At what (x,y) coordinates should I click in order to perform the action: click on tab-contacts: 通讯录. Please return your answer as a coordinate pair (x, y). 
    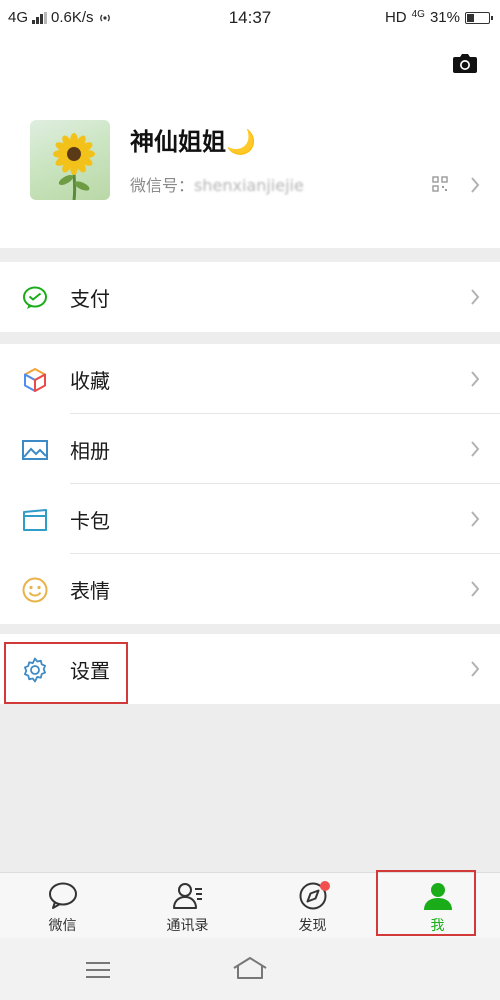
    Looking at the image, I should click on (187, 906).